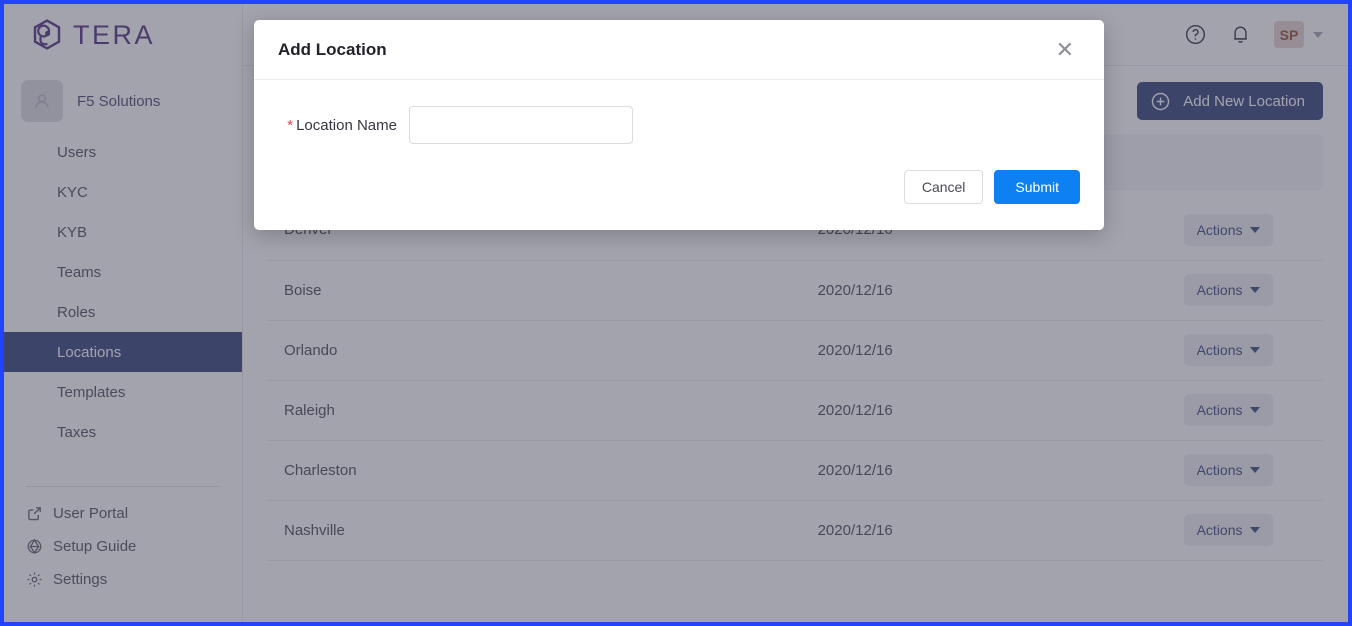 Image resolution: width=1352 pixels, height=626 pixels. I want to click on location-name-form-row: * Location Name, so click(679, 125).